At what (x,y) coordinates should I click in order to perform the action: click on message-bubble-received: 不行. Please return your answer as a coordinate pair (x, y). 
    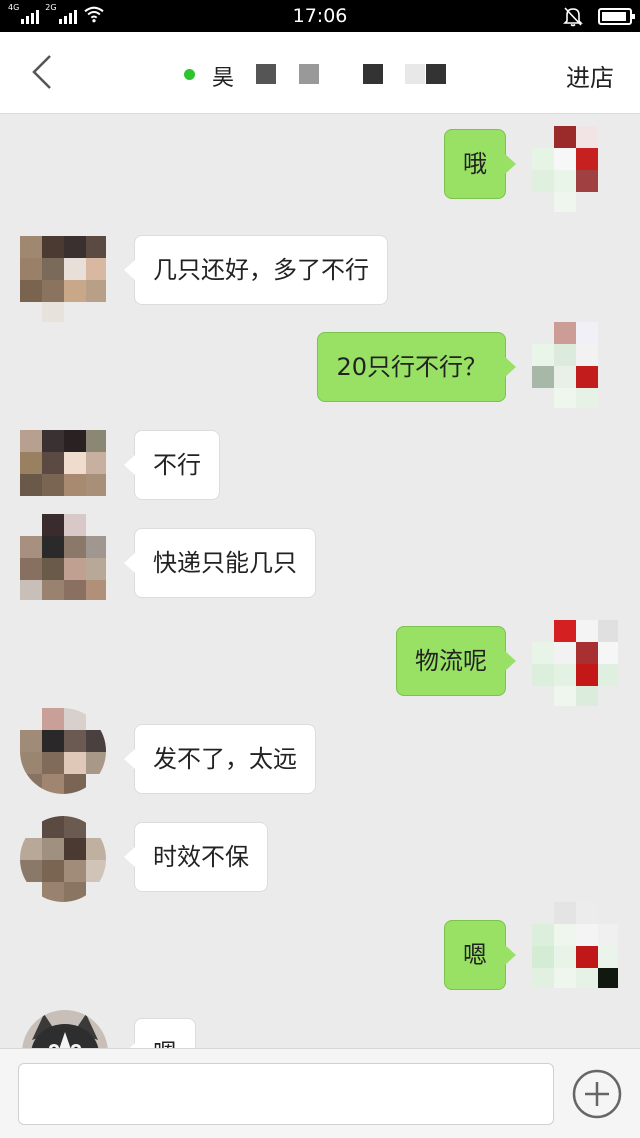
    Looking at the image, I should click on (172, 465).